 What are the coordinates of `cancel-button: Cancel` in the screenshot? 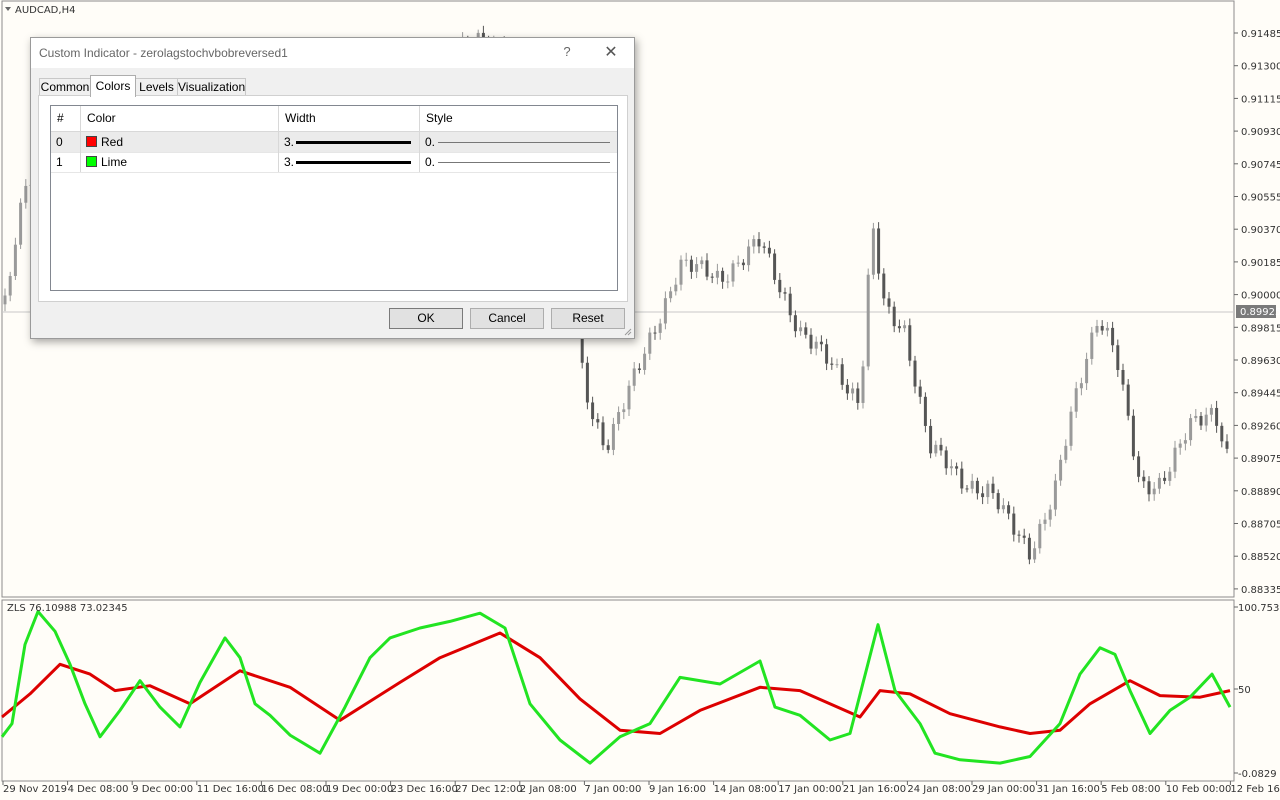 It's located at (507, 318).